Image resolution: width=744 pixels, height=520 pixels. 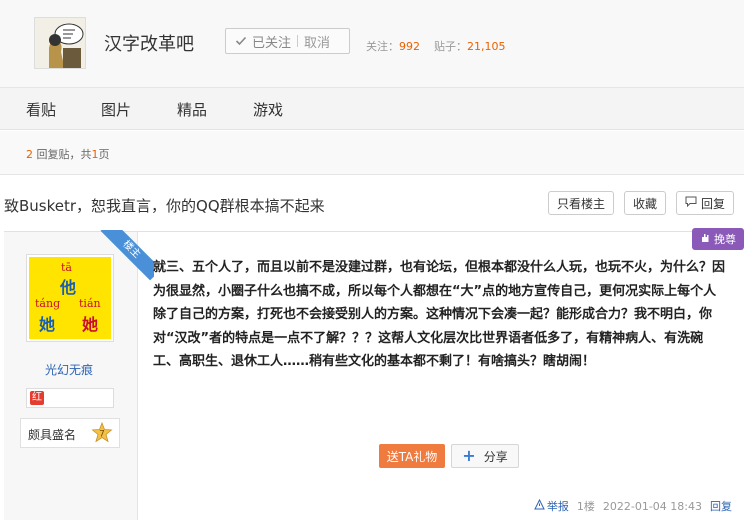 What do you see at coordinates (469, 455) in the screenshot?
I see `plus-icon: +` at bounding box center [469, 455].